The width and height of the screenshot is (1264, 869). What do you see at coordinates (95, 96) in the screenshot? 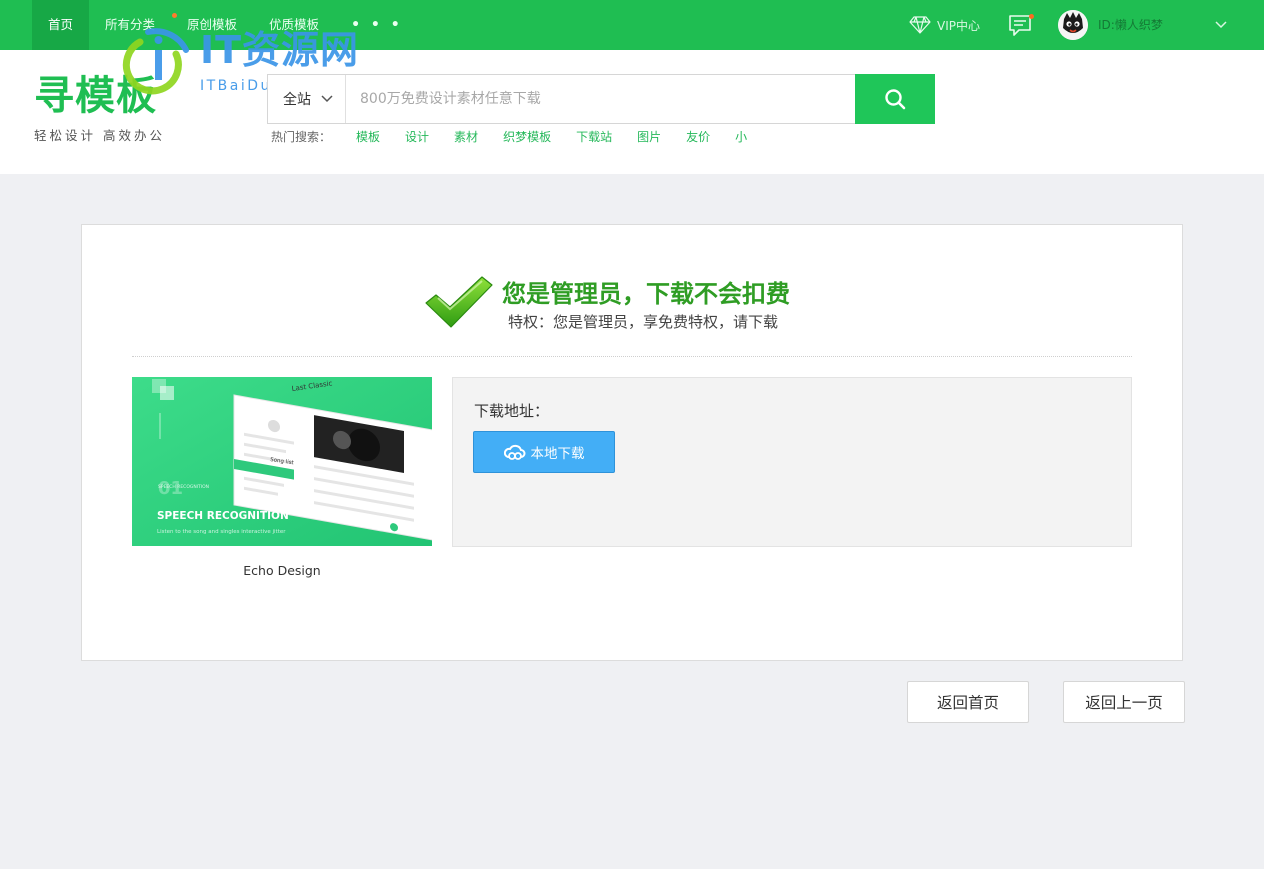
I see `site-logo: 寻模板` at bounding box center [95, 96].